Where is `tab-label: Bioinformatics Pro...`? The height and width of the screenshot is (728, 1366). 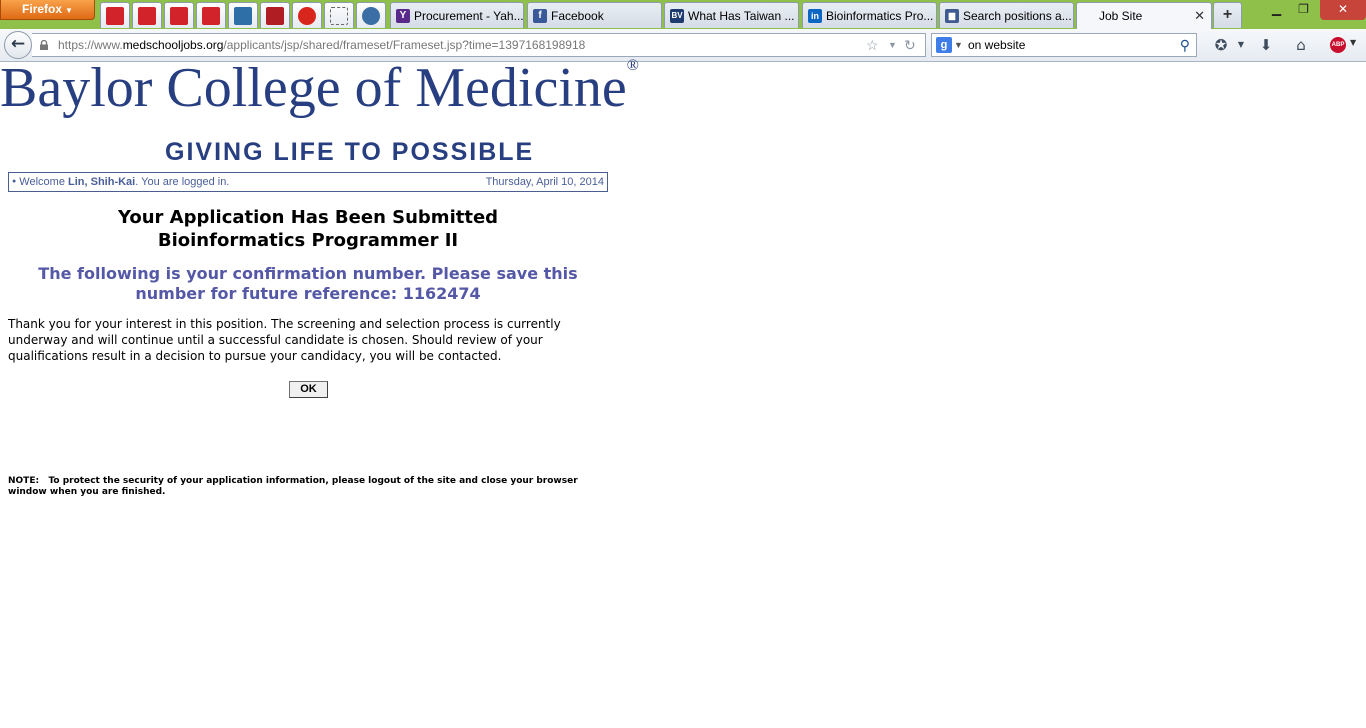
tab-label: Bioinformatics Pro... is located at coordinates (880, 15).